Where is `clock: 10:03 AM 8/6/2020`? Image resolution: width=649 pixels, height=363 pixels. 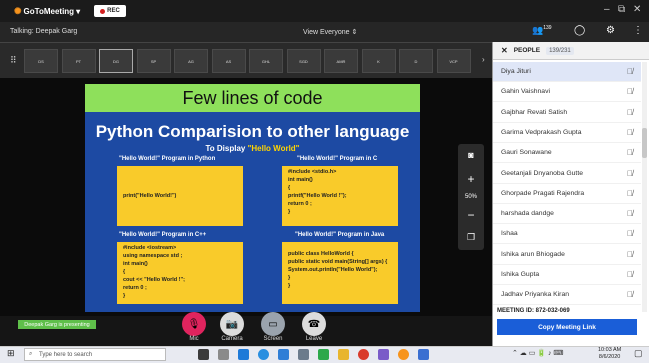
clock: 10:03 AM 8/6/2020 is located at coordinates (609, 354).